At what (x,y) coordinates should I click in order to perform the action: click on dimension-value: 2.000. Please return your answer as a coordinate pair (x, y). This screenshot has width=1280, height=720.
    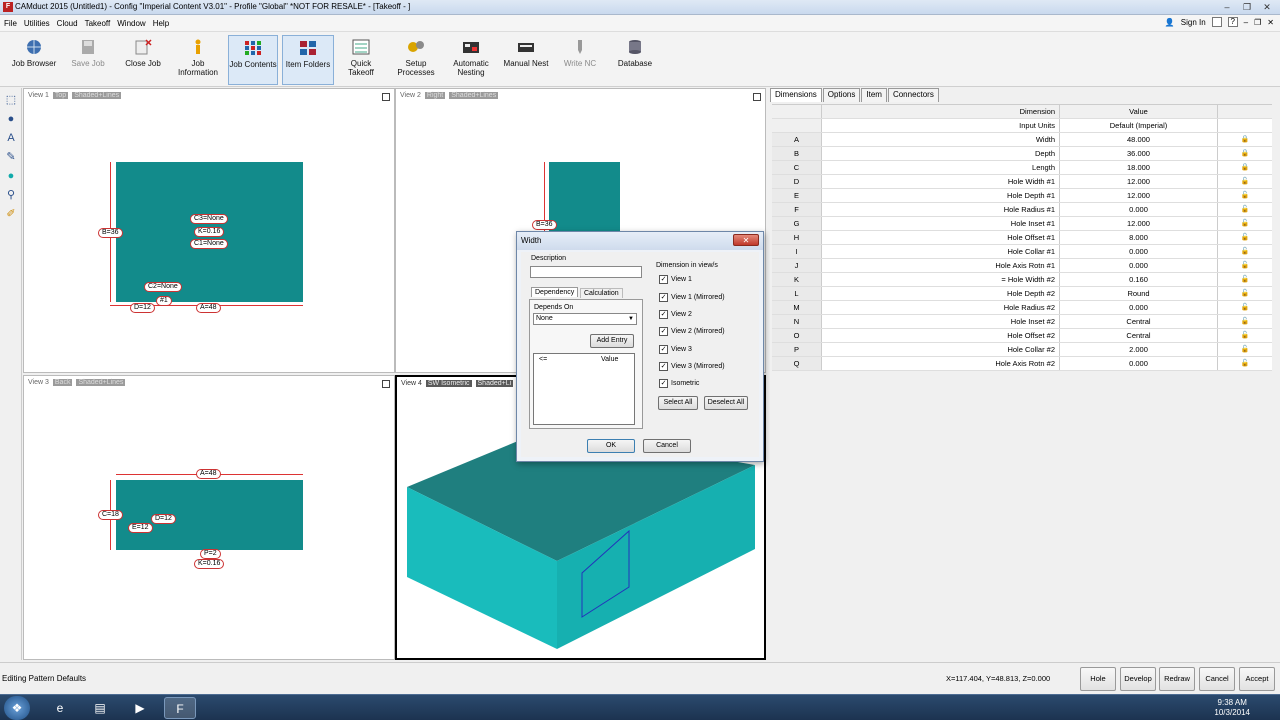
    Looking at the image, I should click on (1139, 349).